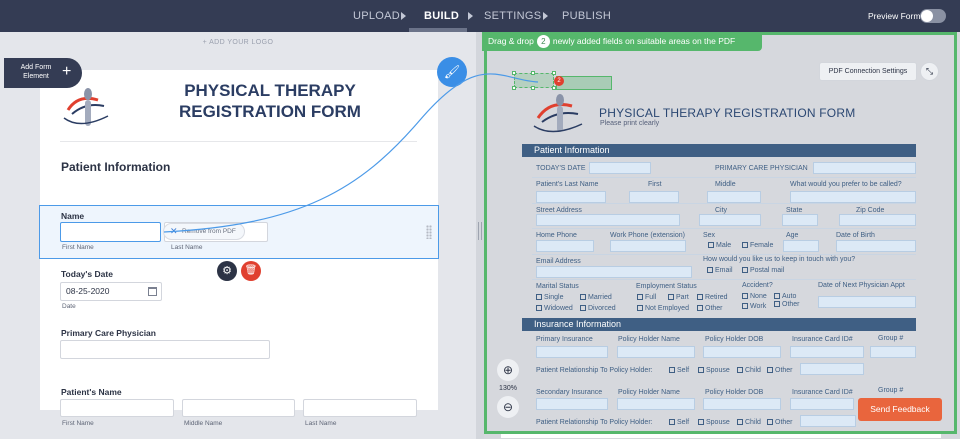  I want to click on pdf-other-emp-label: Other, so click(714, 308).